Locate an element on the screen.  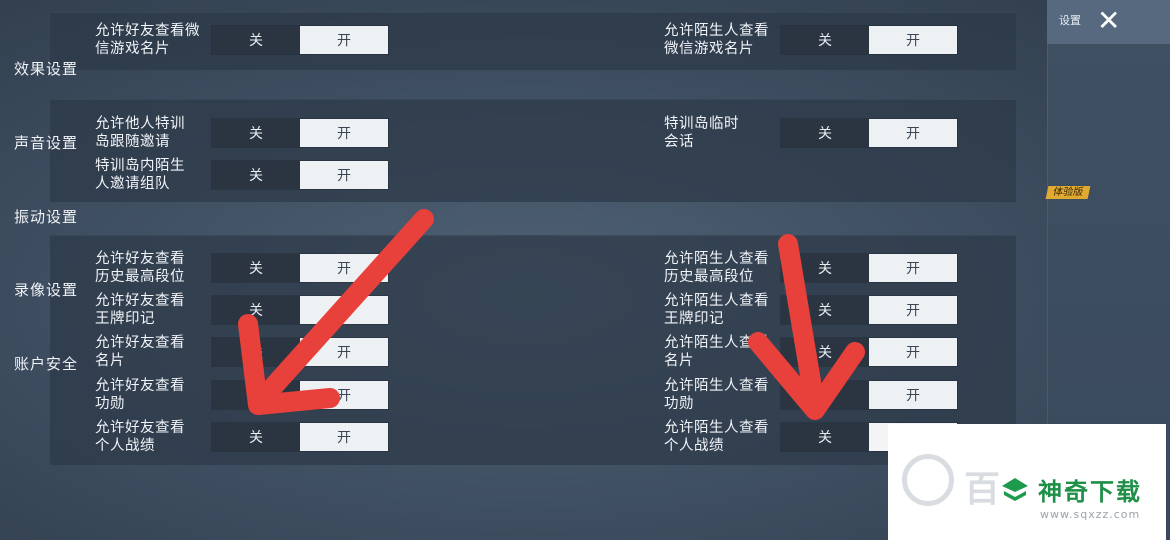
label-friend-personal-record: 允许好友查看 个人战绩 is located at coordinates (140, 437).